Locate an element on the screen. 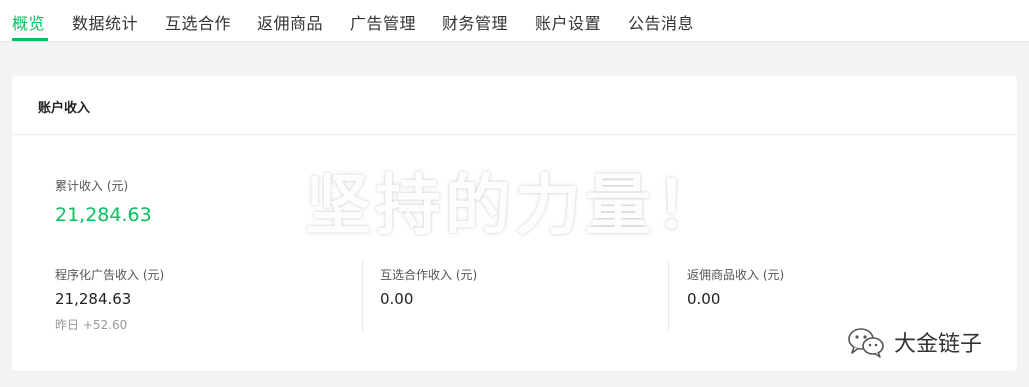  card-title: 账户收入 is located at coordinates (64, 108).